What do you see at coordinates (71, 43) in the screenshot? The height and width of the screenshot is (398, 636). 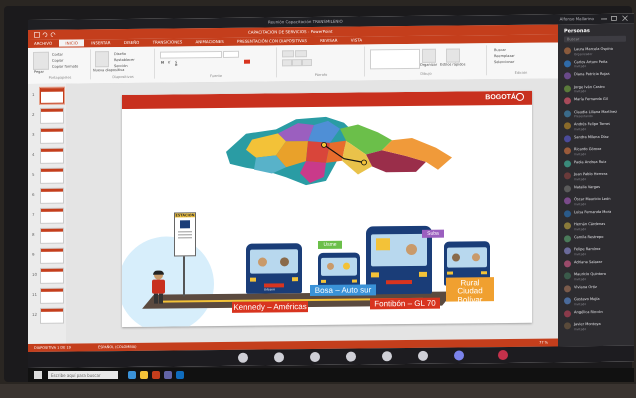 I see `tab-inicio: INICIO` at bounding box center [71, 43].